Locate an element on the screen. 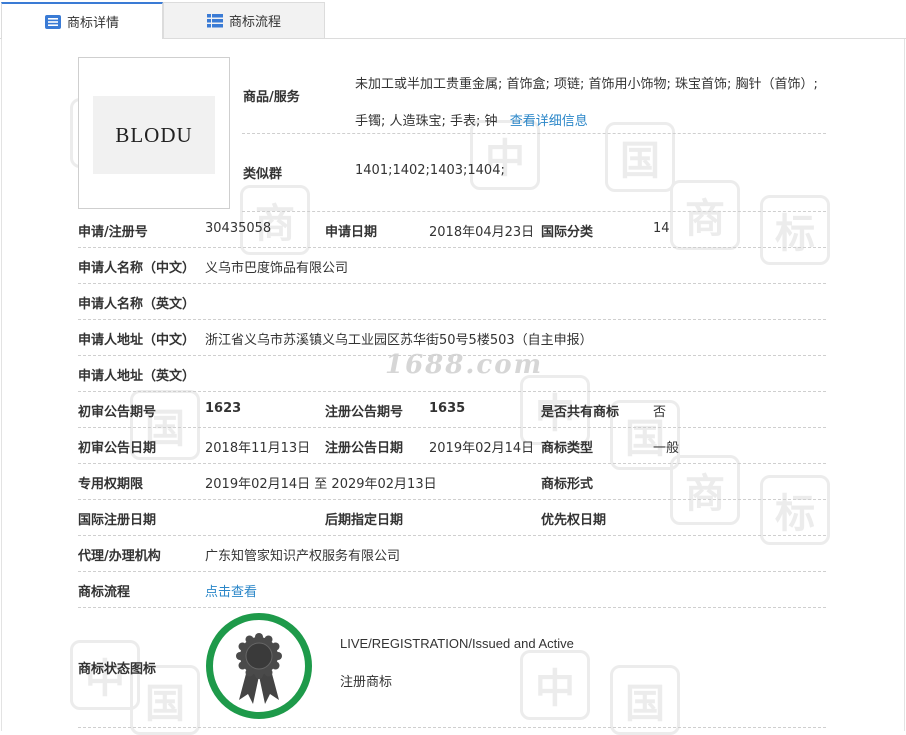 Image resolution: width=906 pixels, height=735 pixels. shared-value: 否 is located at coordinates (660, 412).